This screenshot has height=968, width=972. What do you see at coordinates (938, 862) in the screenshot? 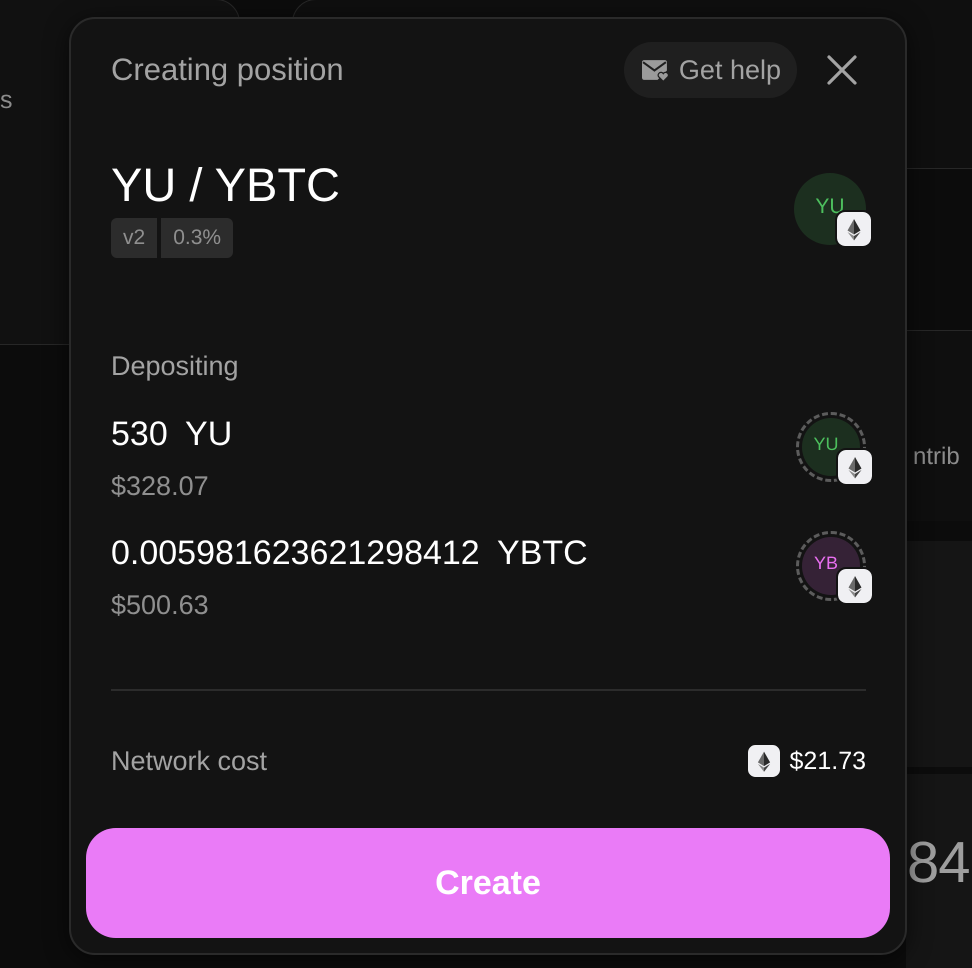
I see `stat-value: 84` at bounding box center [938, 862].